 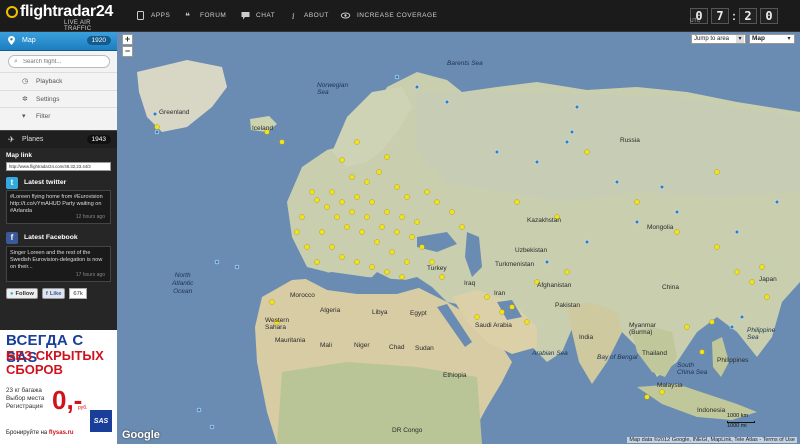 What do you see at coordinates (33, 139) in the screenshot?
I see `sidebar-item-planes-label: Planes` at bounding box center [33, 139].